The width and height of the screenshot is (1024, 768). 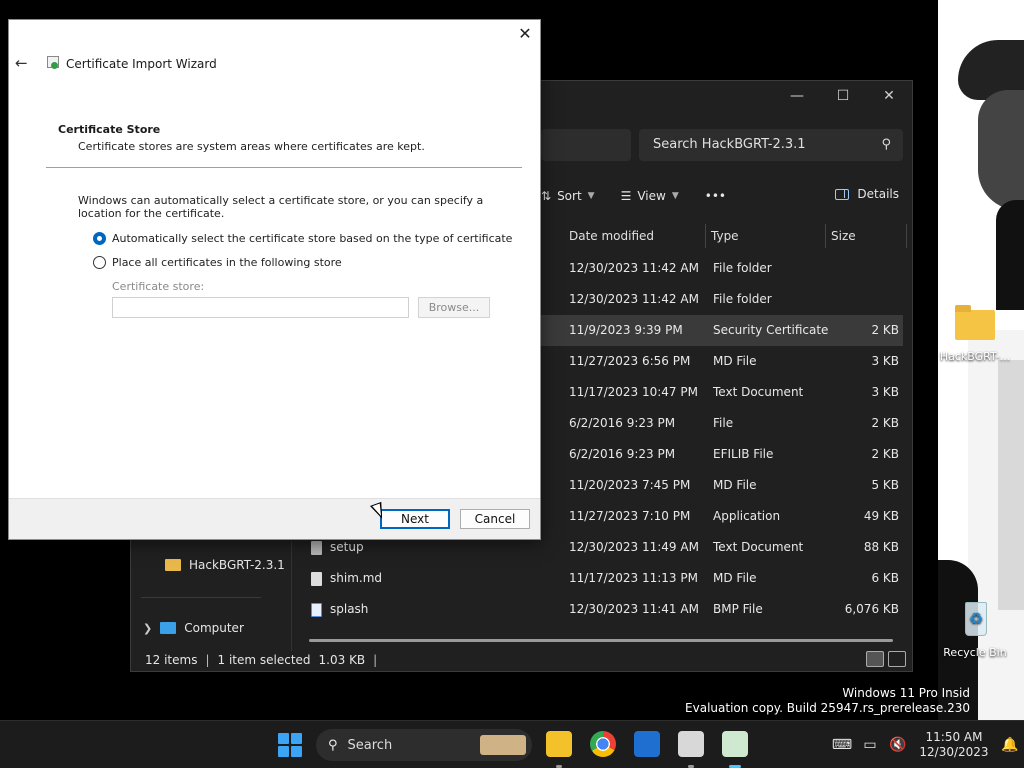 What do you see at coordinates (495, 519) in the screenshot?
I see `cancel-button: Cancel` at bounding box center [495, 519].